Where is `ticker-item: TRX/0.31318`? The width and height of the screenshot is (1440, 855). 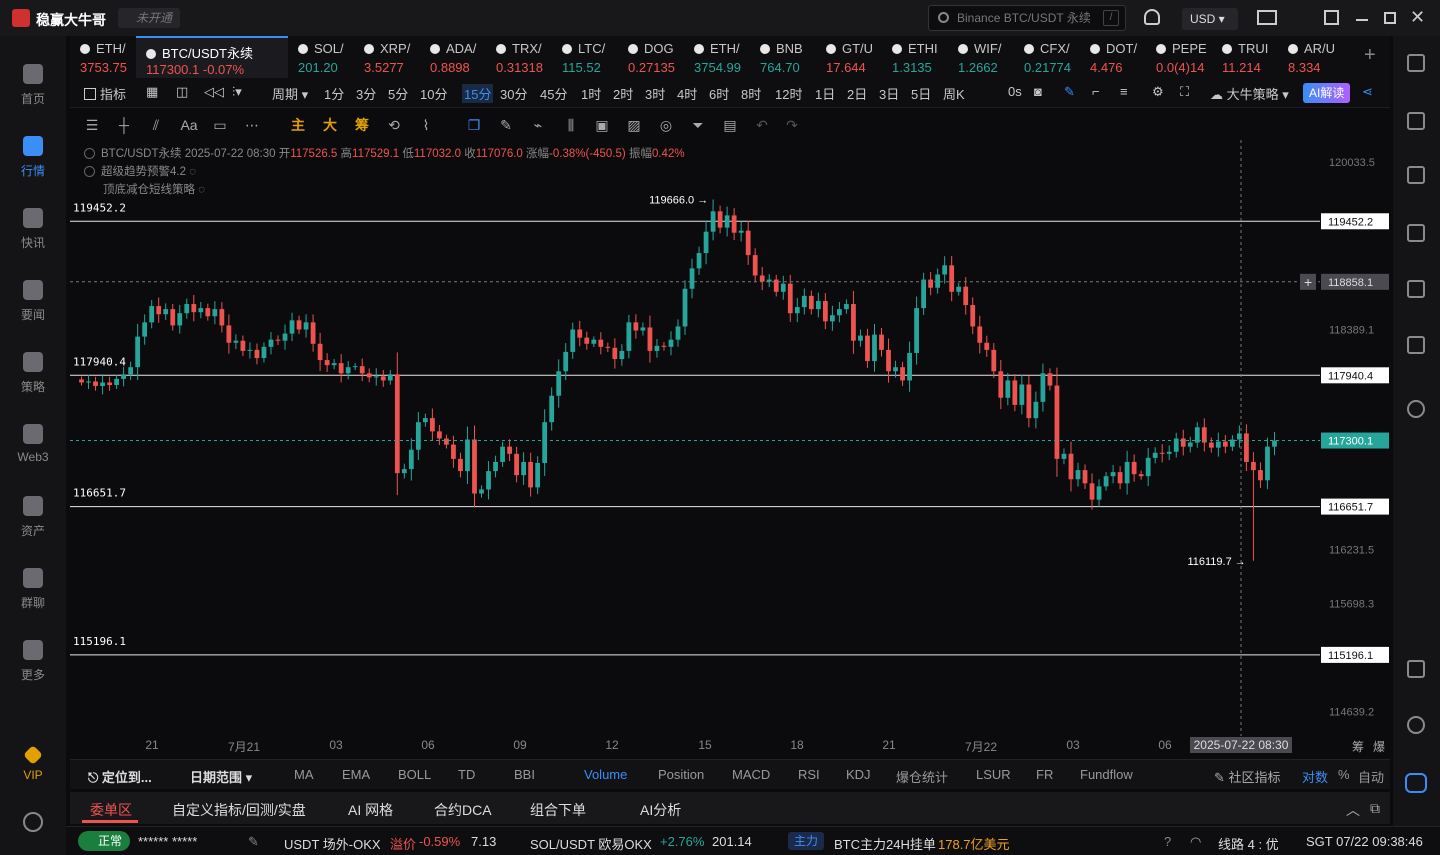 ticker-item: TRX/0.31318 is located at coordinates (519, 57).